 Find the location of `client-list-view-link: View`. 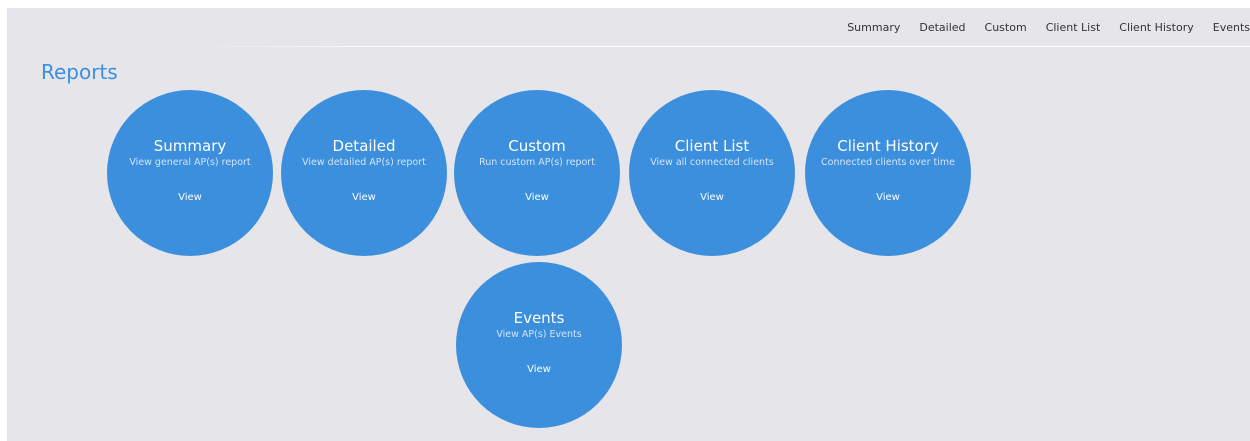

client-list-view-link: View is located at coordinates (712, 198).